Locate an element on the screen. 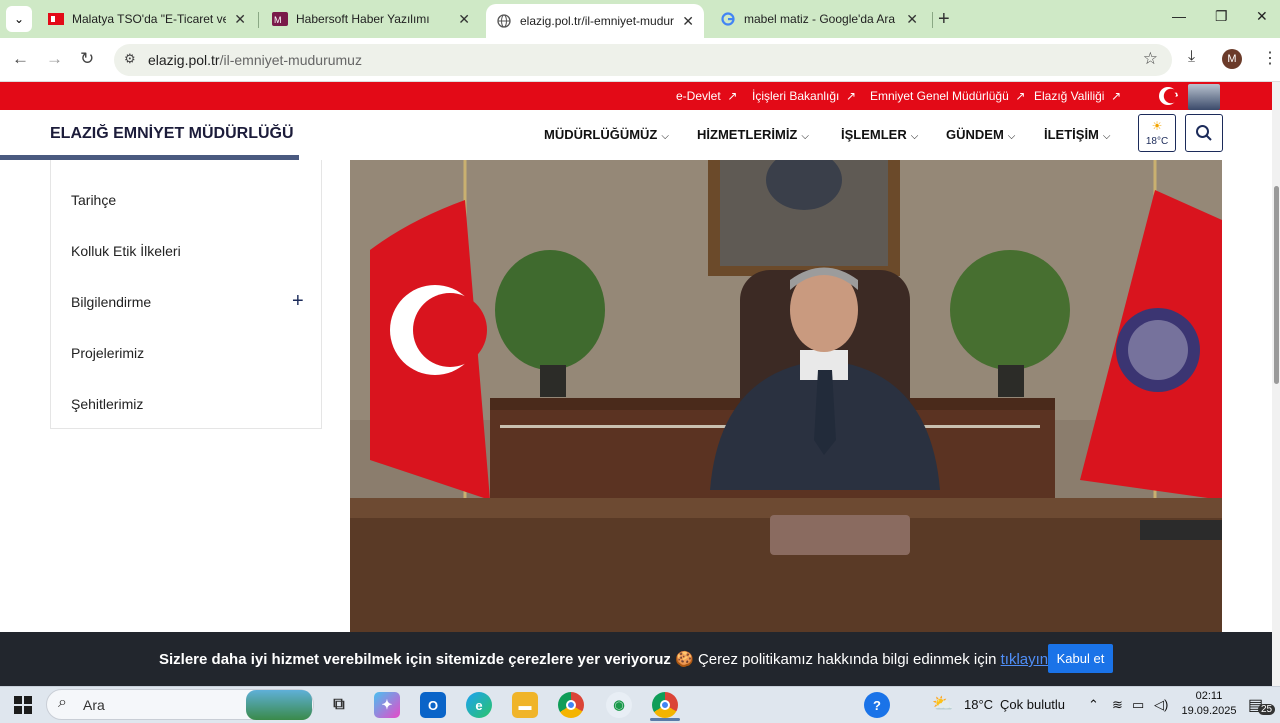  copilot-icon: ✦ is located at coordinates (387, 705).